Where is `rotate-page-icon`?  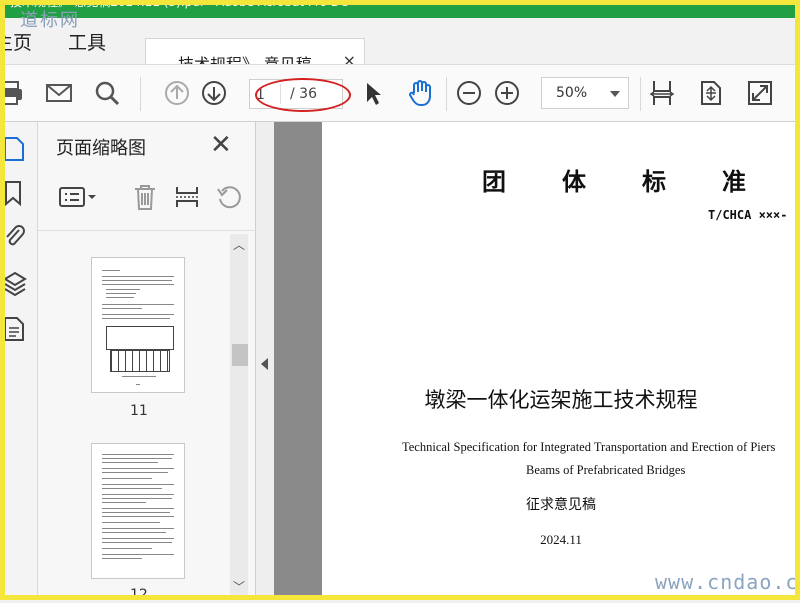 rotate-page-icon is located at coordinates (229, 197).